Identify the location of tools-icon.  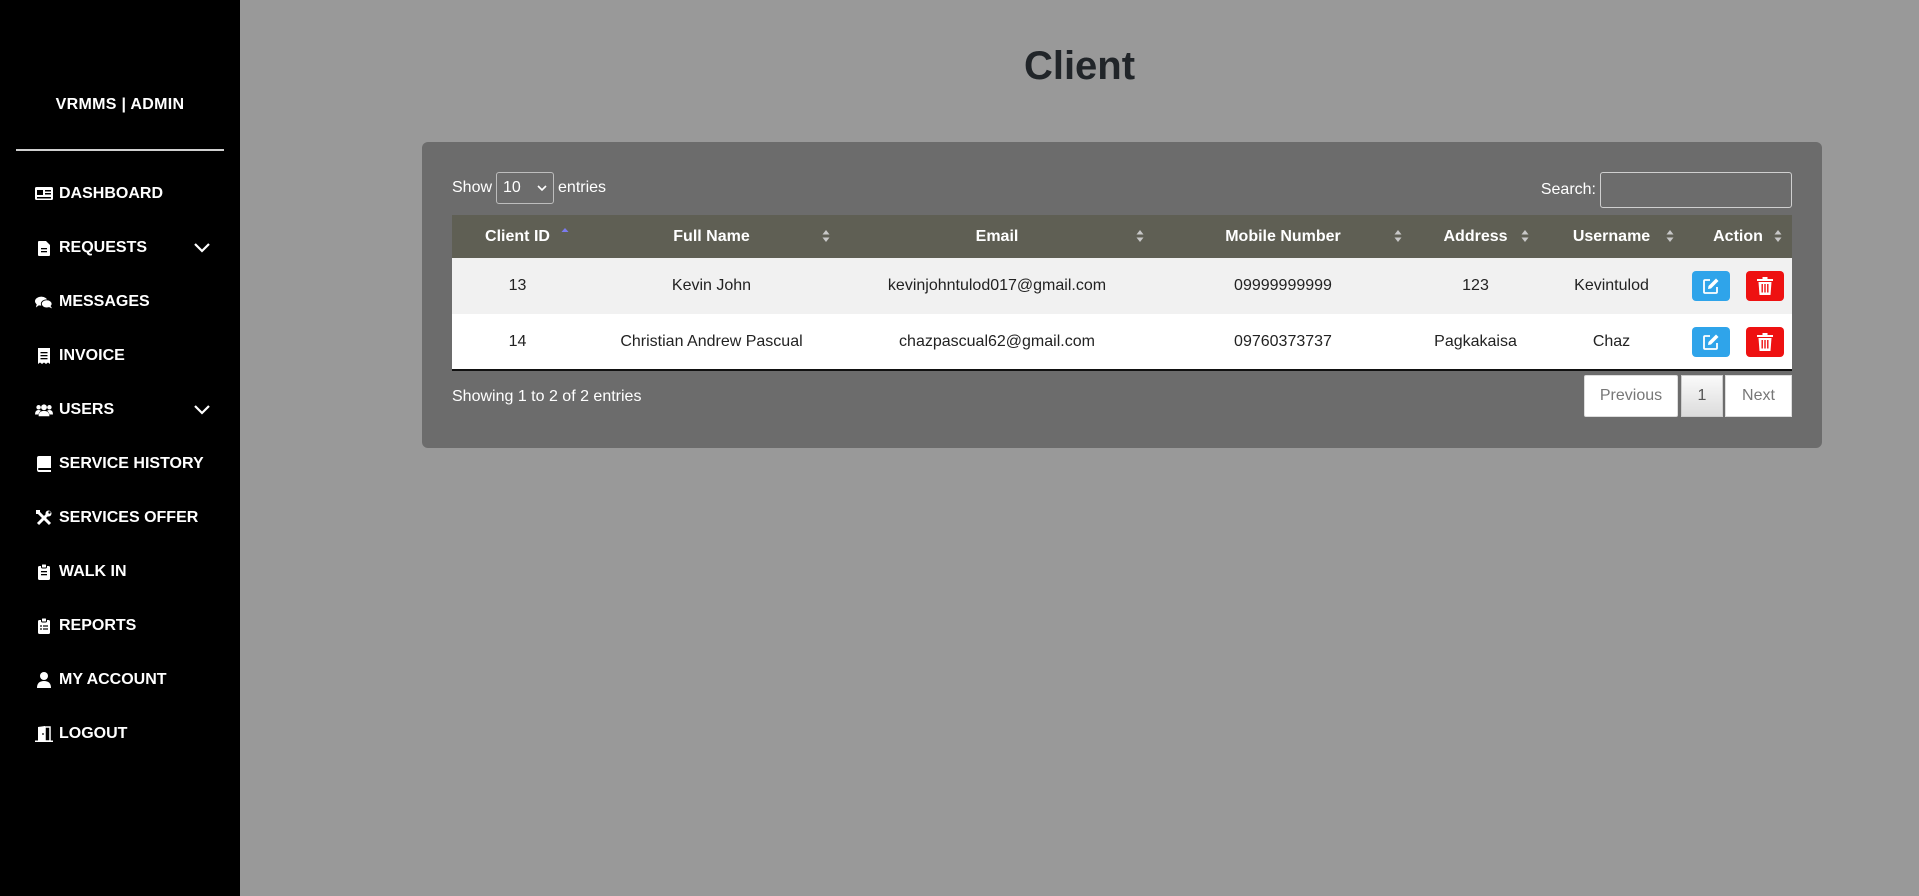
(44, 518).